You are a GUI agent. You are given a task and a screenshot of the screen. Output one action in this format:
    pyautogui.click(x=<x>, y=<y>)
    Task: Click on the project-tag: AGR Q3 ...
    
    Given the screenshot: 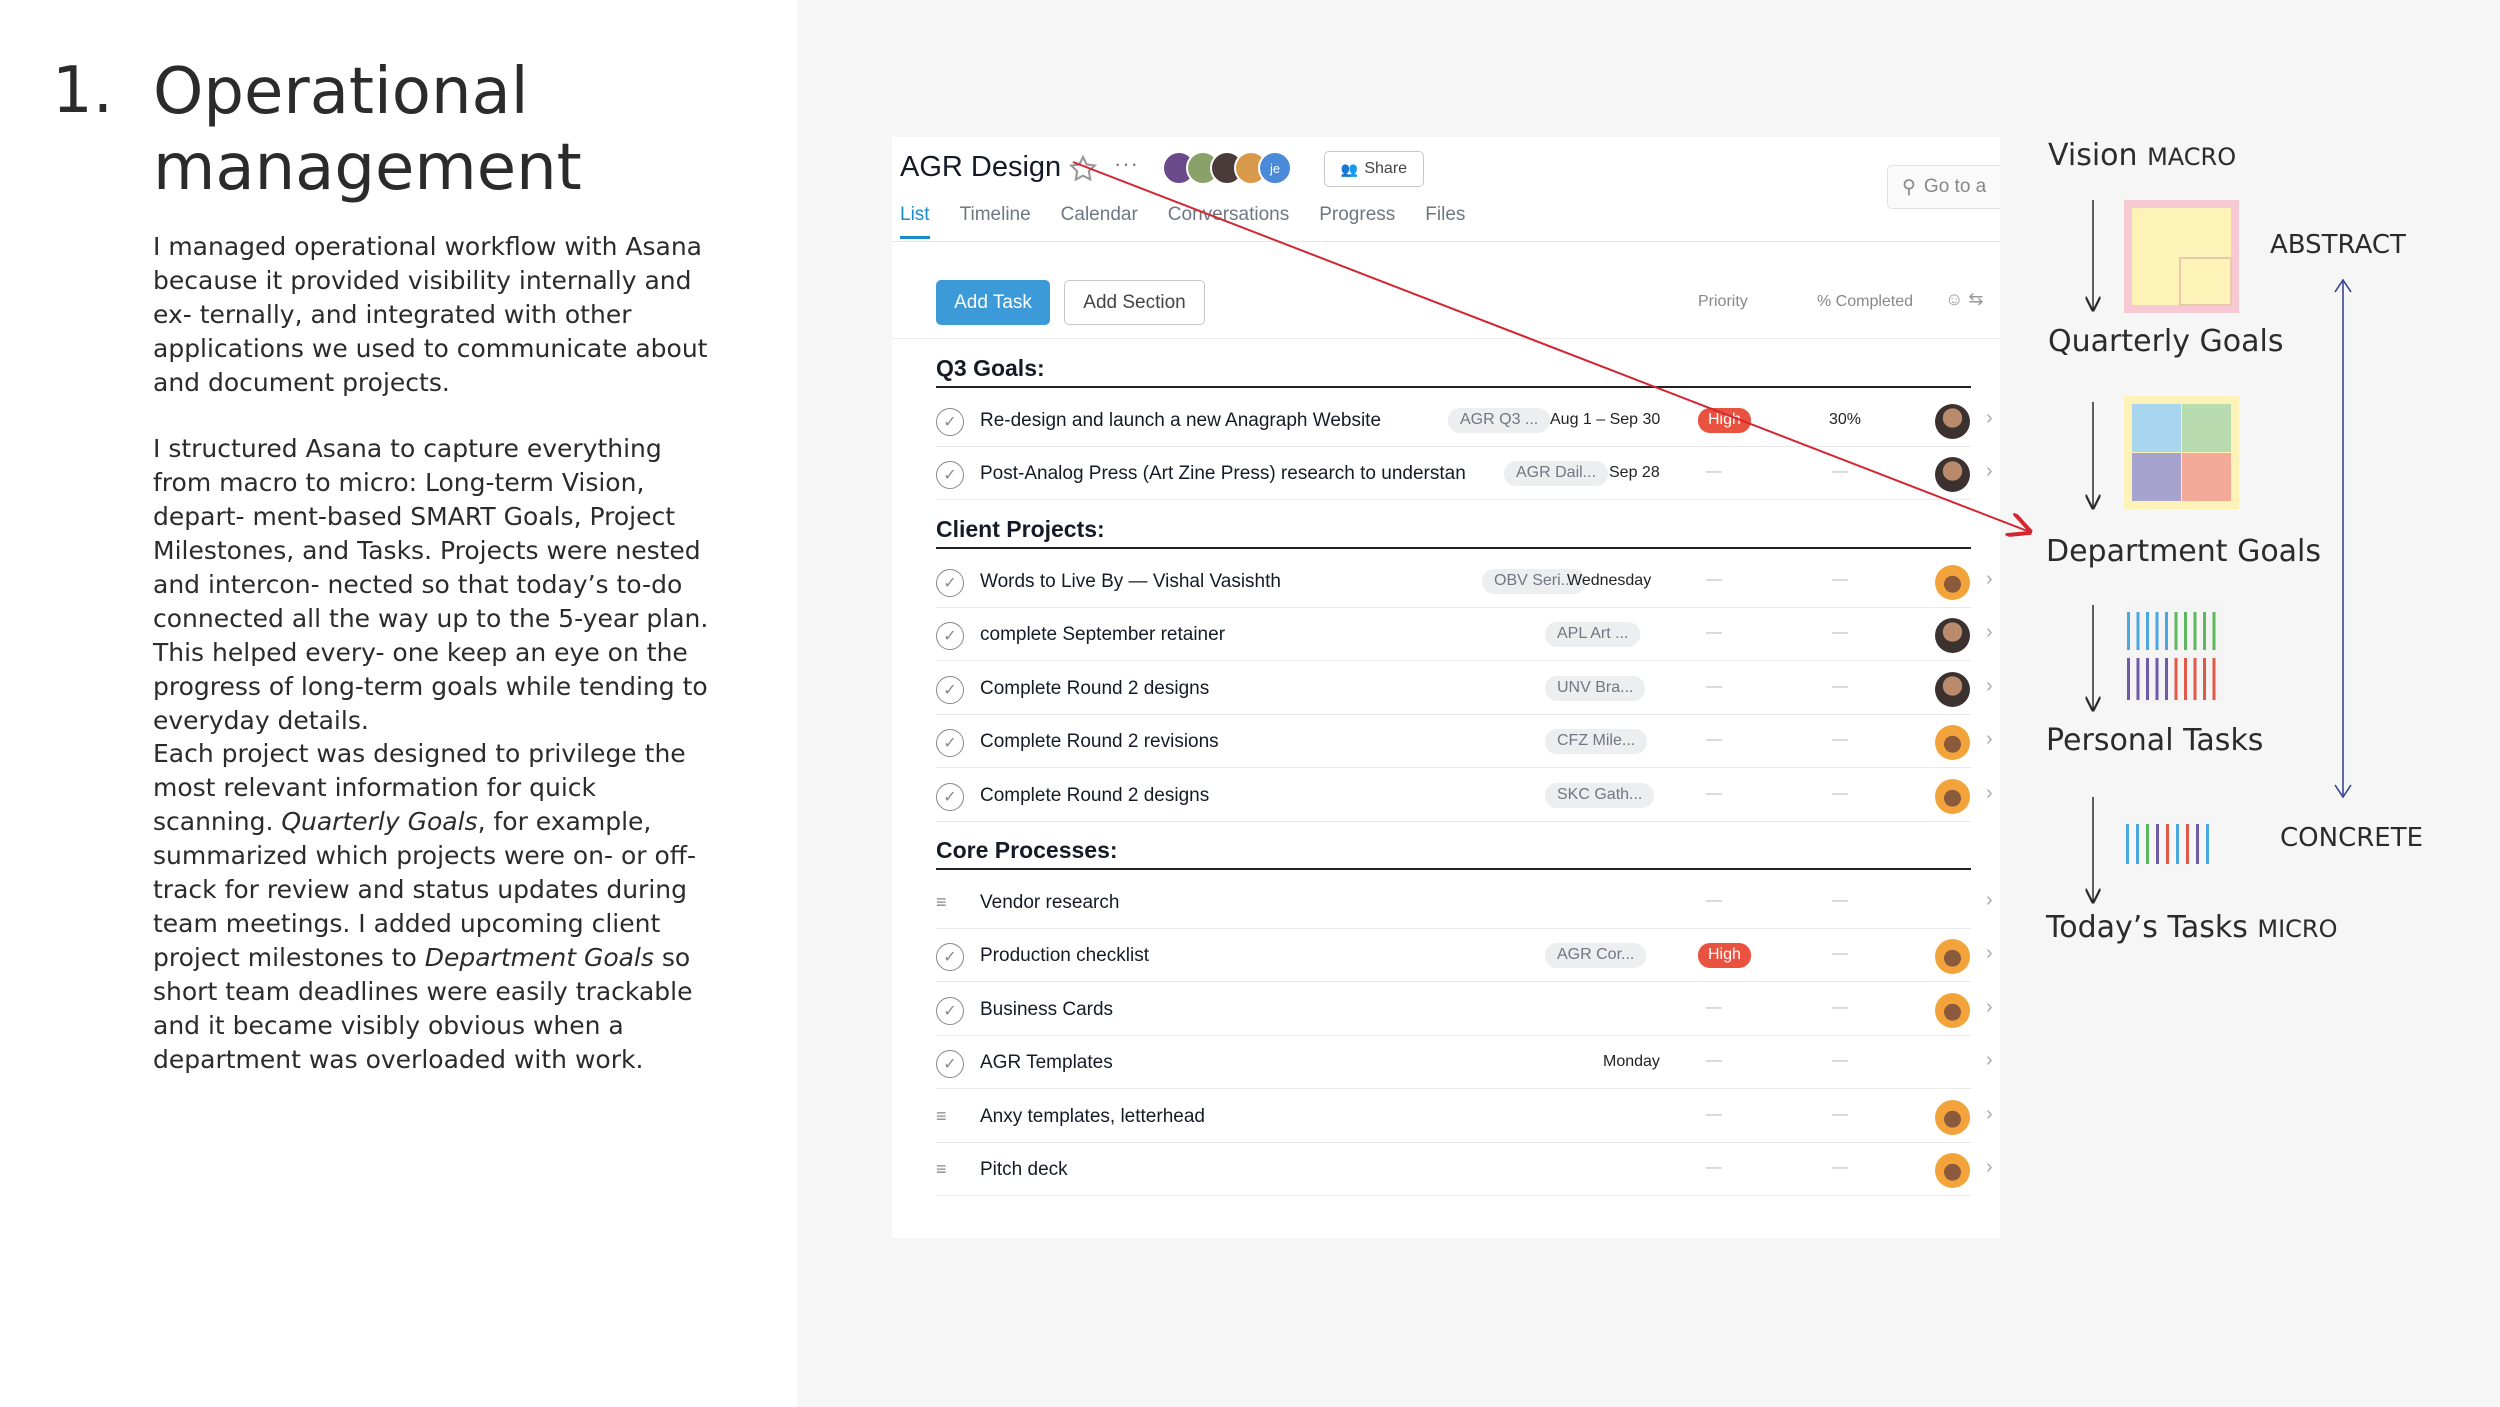 What is the action you would take?
    pyautogui.click(x=1499, y=420)
    